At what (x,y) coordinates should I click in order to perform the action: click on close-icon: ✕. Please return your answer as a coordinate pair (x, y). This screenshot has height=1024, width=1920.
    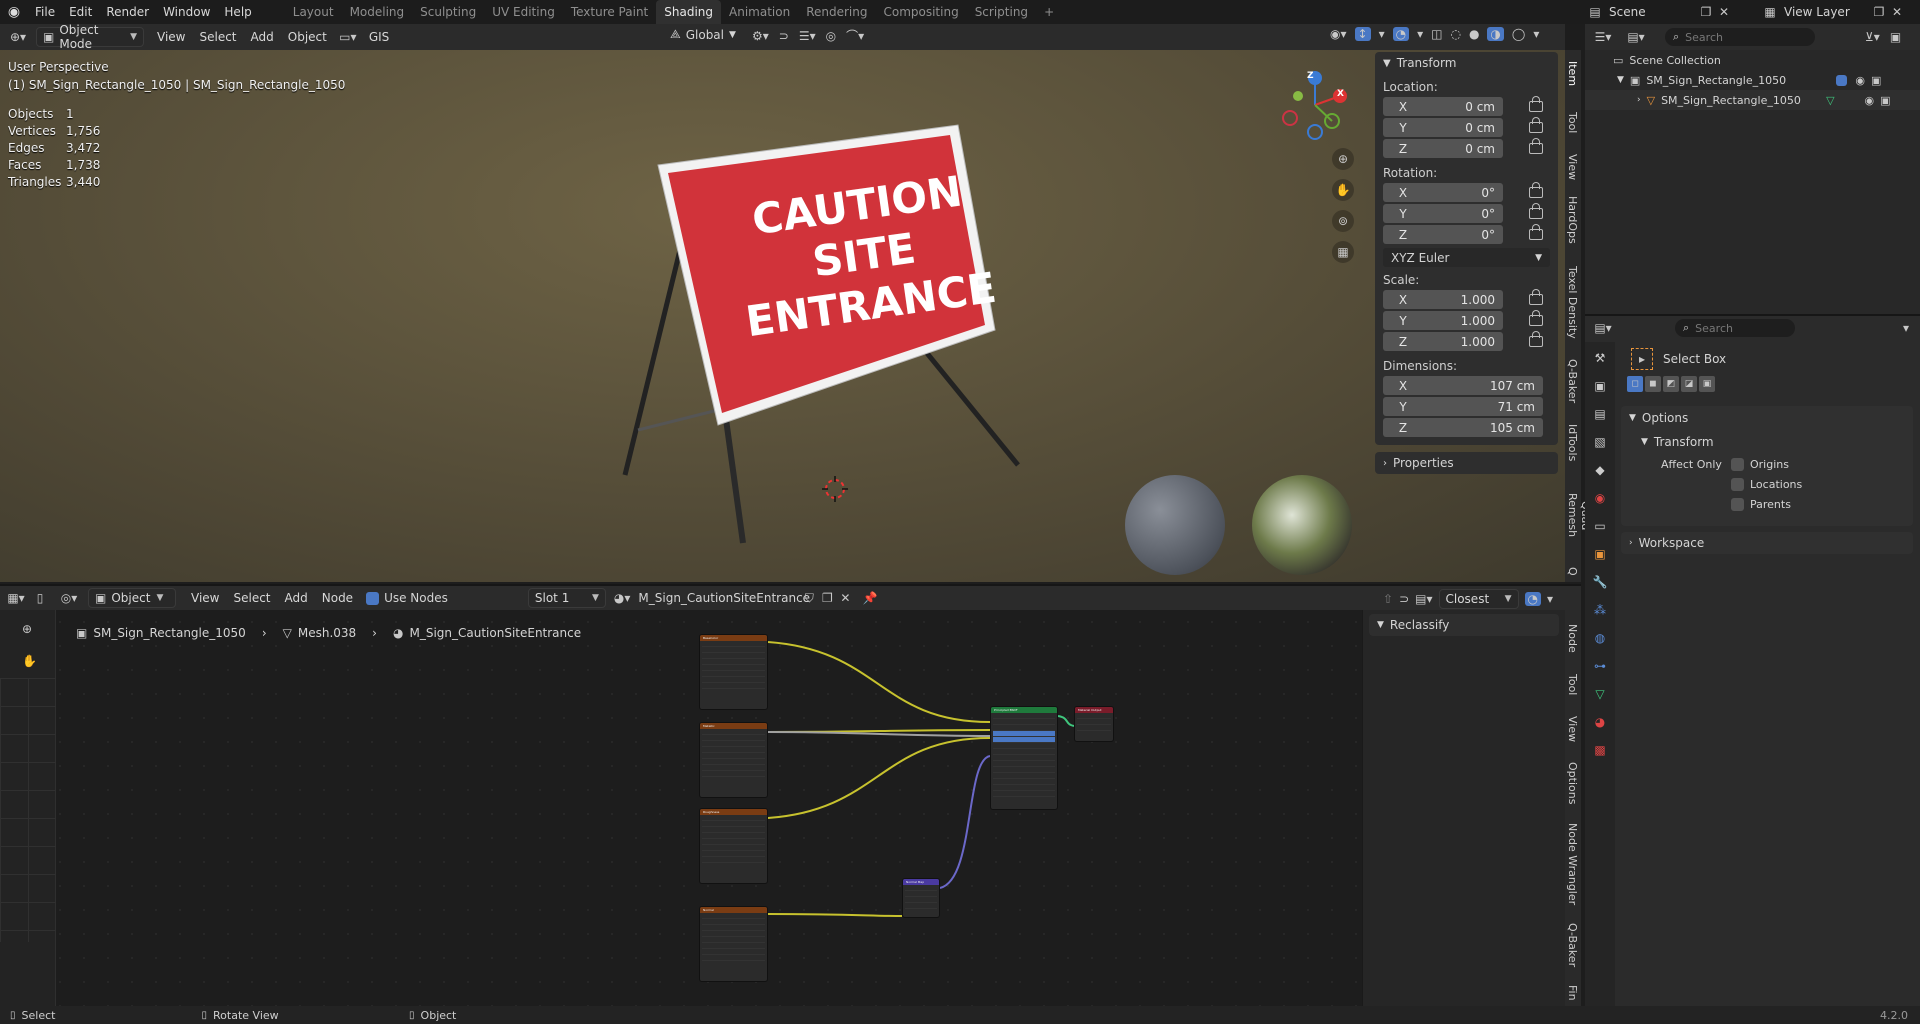
    Looking at the image, I should click on (1897, 12).